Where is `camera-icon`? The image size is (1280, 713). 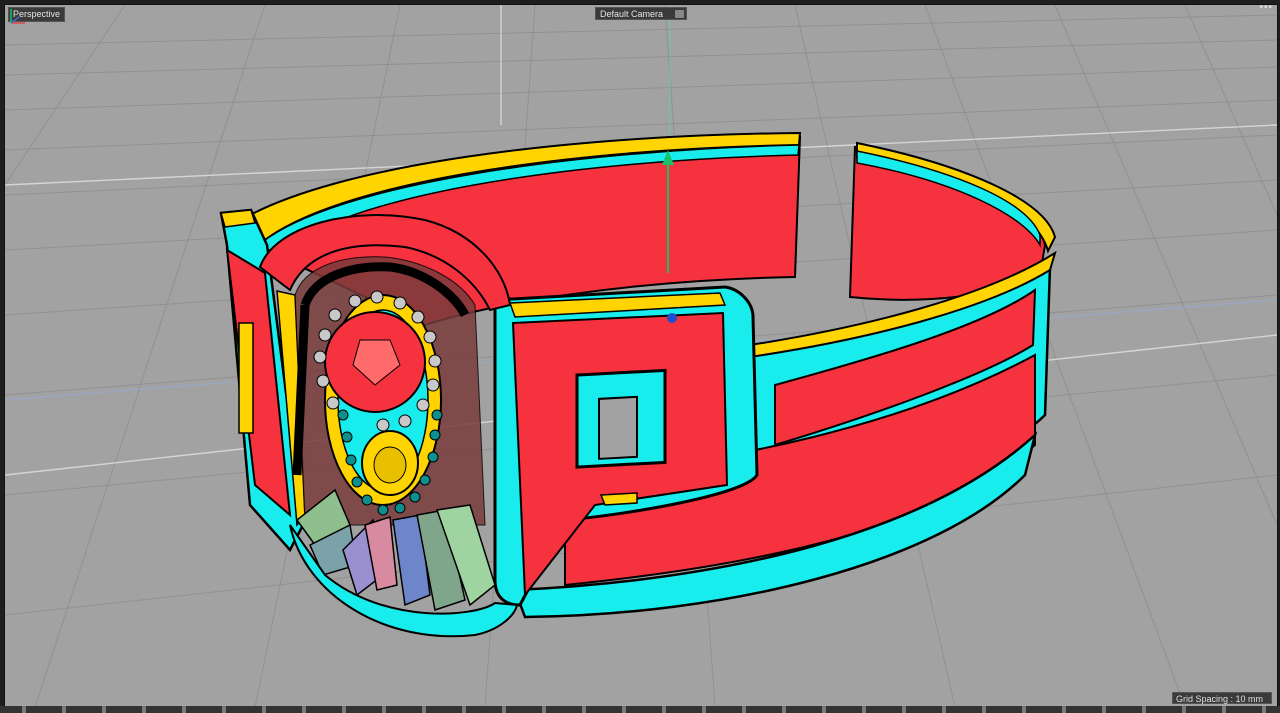
camera-icon is located at coordinates (679, 14).